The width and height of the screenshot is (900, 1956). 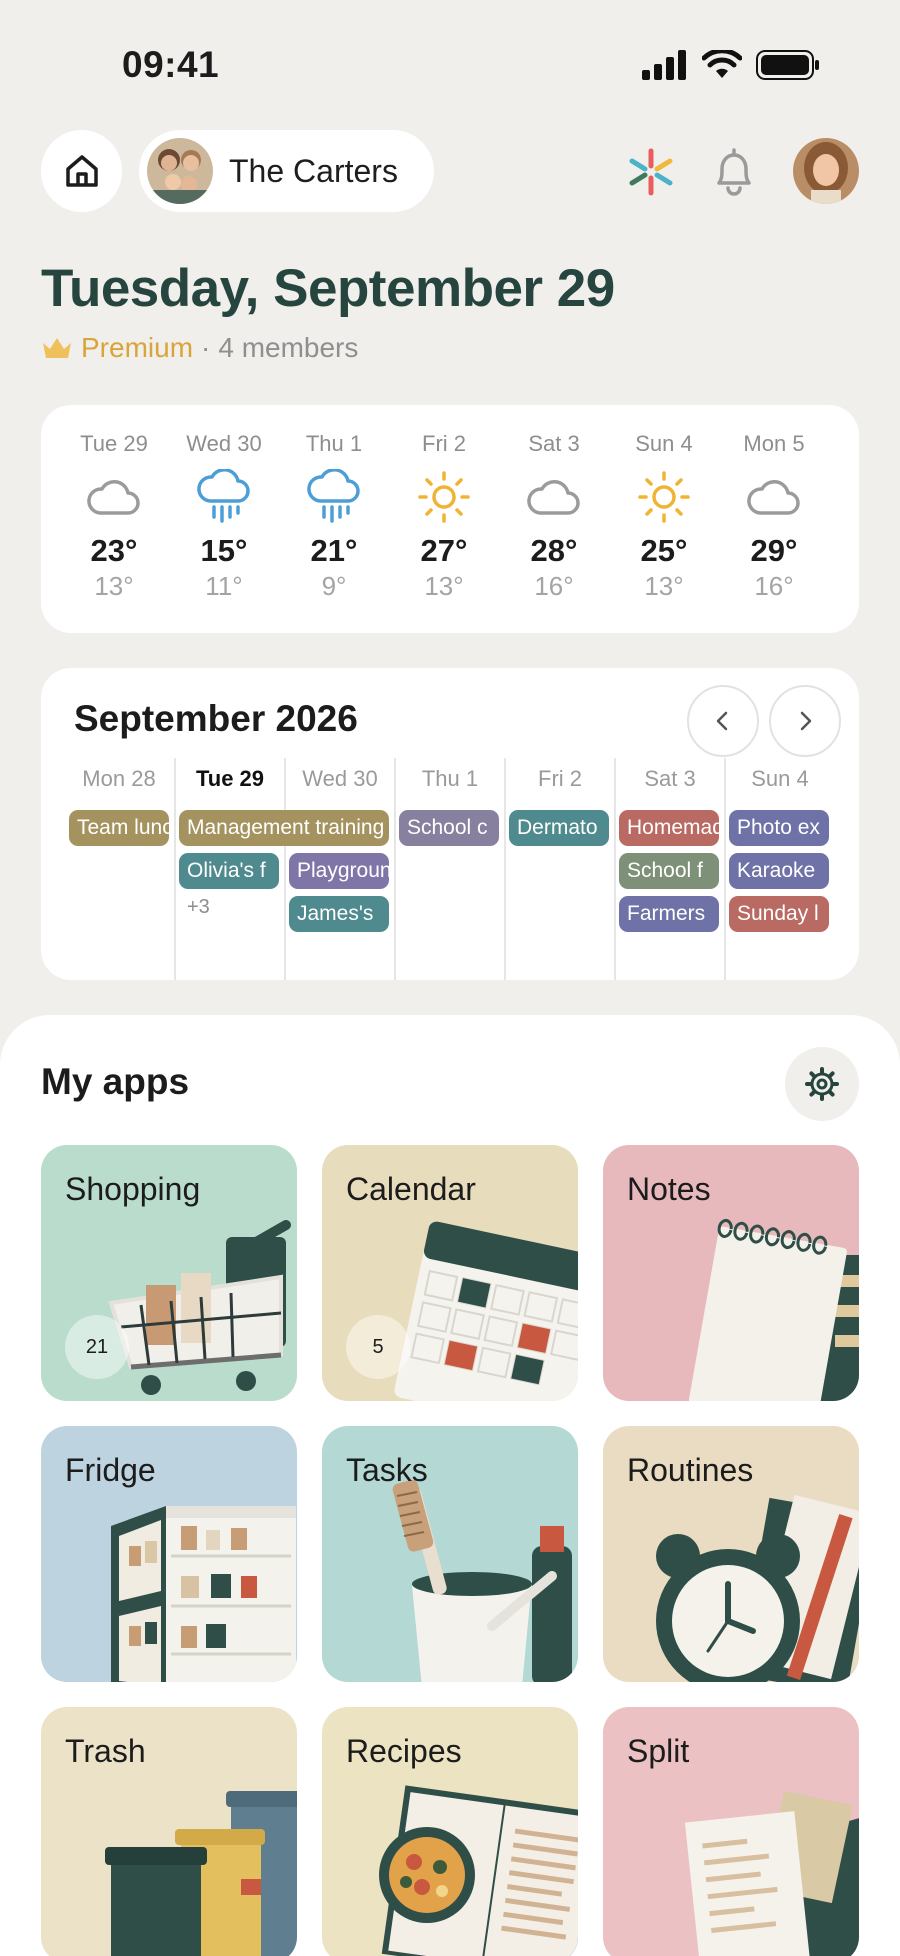 I want to click on app-tile-routines: Routines, so click(x=731, y=1554).